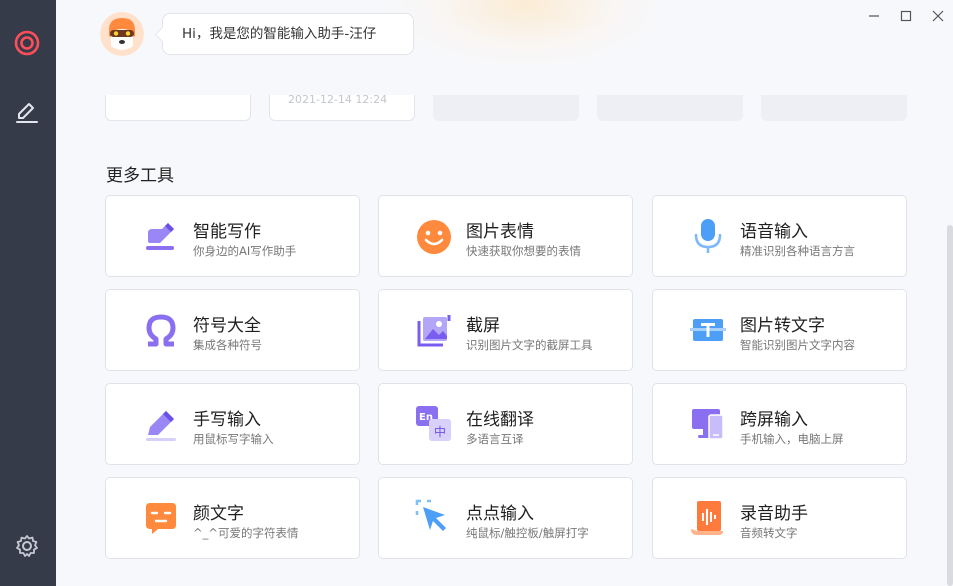 This screenshot has width=953, height=586. What do you see at coordinates (774, 232) in the screenshot?
I see `tool-name: 语音输入` at bounding box center [774, 232].